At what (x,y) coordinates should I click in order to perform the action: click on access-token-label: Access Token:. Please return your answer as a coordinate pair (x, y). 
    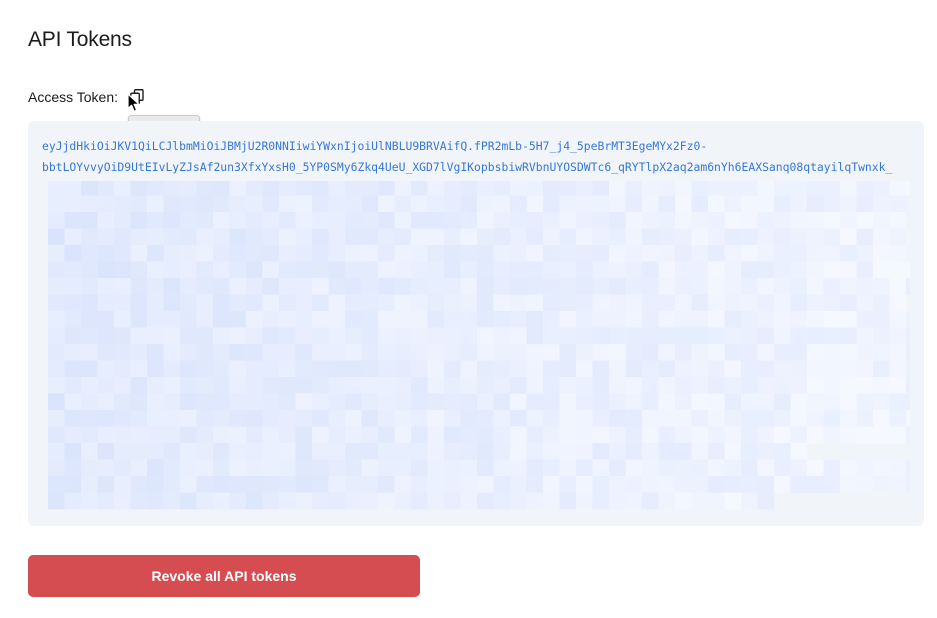
    Looking at the image, I should click on (73, 97).